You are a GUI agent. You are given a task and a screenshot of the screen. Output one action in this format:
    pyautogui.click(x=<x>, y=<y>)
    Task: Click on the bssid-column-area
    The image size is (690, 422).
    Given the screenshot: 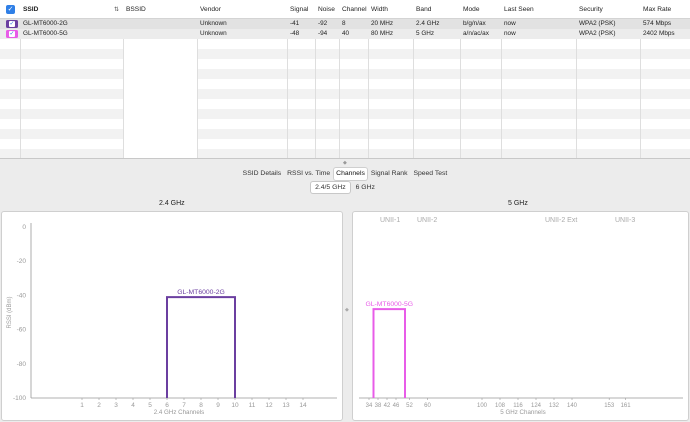 What is the action you would take?
    pyautogui.click(x=160, y=88)
    